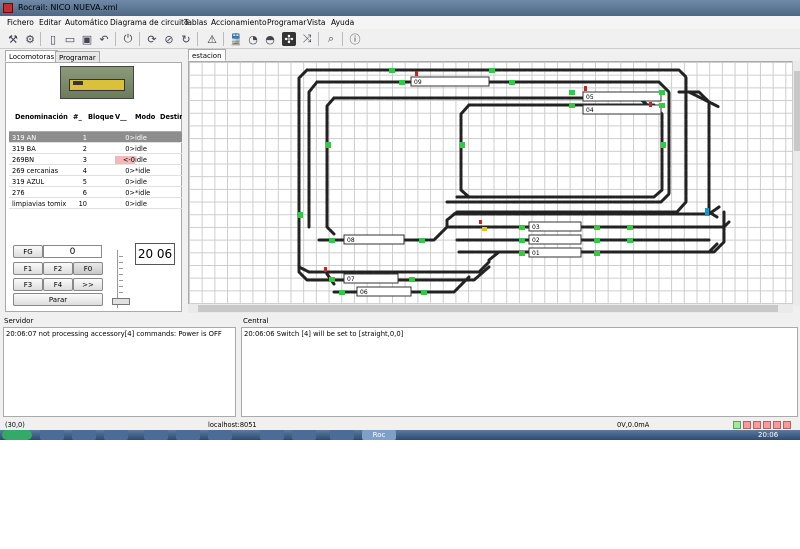 The width and height of the screenshot is (800, 549). What do you see at coordinates (50, 22) in the screenshot?
I see `menu-editar: Editar` at bounding box center [50, 22].